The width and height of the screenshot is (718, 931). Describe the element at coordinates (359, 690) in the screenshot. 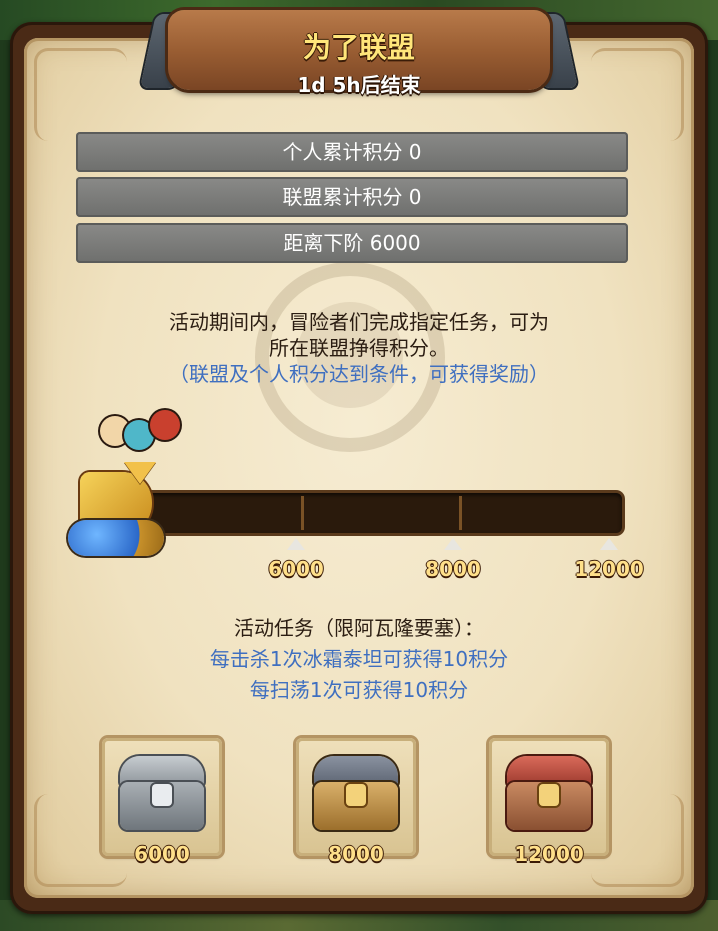

I see `task-item: 每扫荡1次可获得10积分` at that location.